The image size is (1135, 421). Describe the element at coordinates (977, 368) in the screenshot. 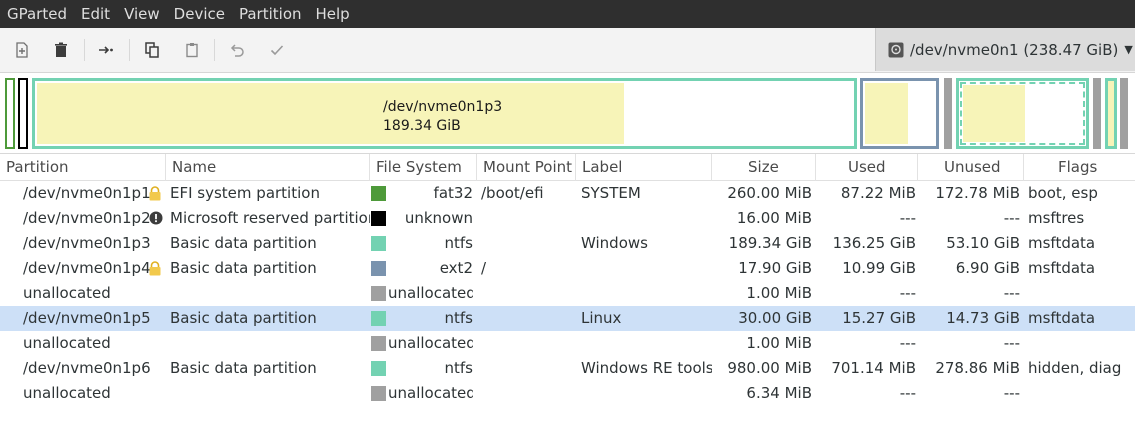

I see `cell-unused: 278.86 MiB` at that location.